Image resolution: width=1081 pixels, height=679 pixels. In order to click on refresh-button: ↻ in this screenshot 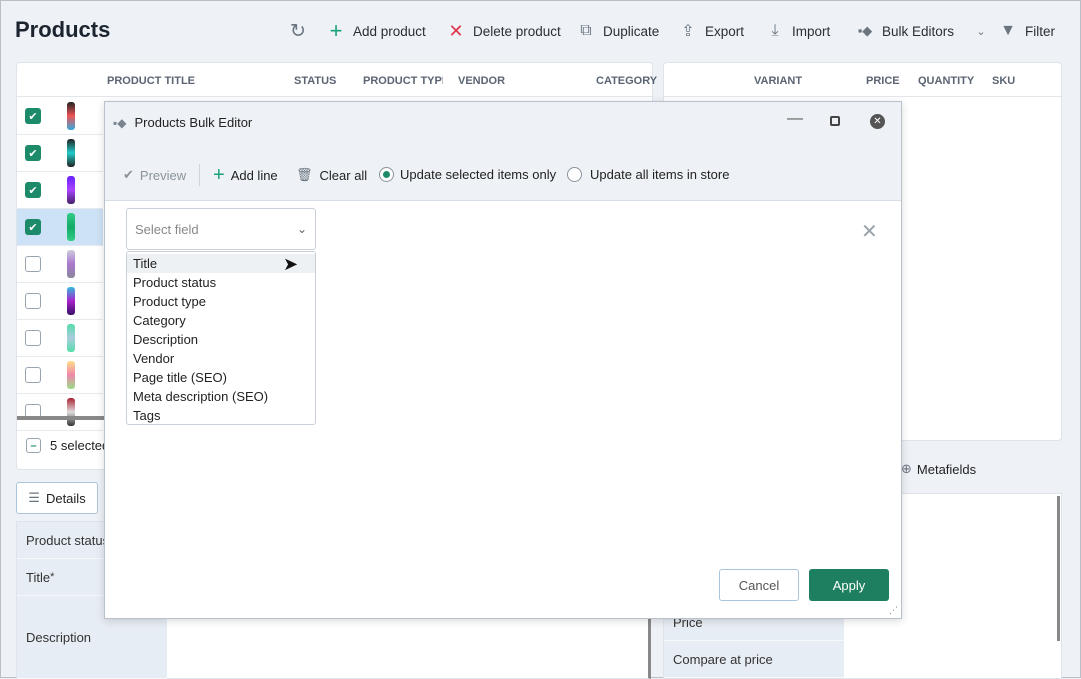, I will do `click(298, 31)`.